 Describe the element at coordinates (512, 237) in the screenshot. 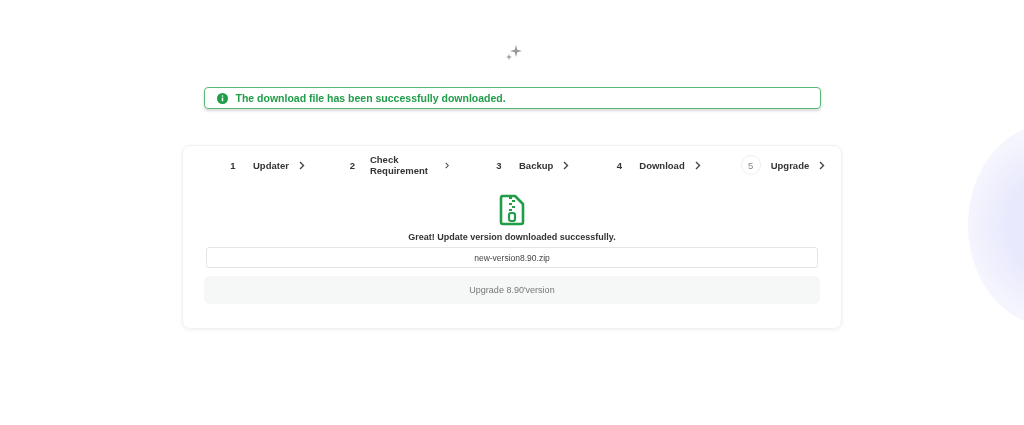

I see `success-message: Great! Update version downloaded successfully.` at that location.